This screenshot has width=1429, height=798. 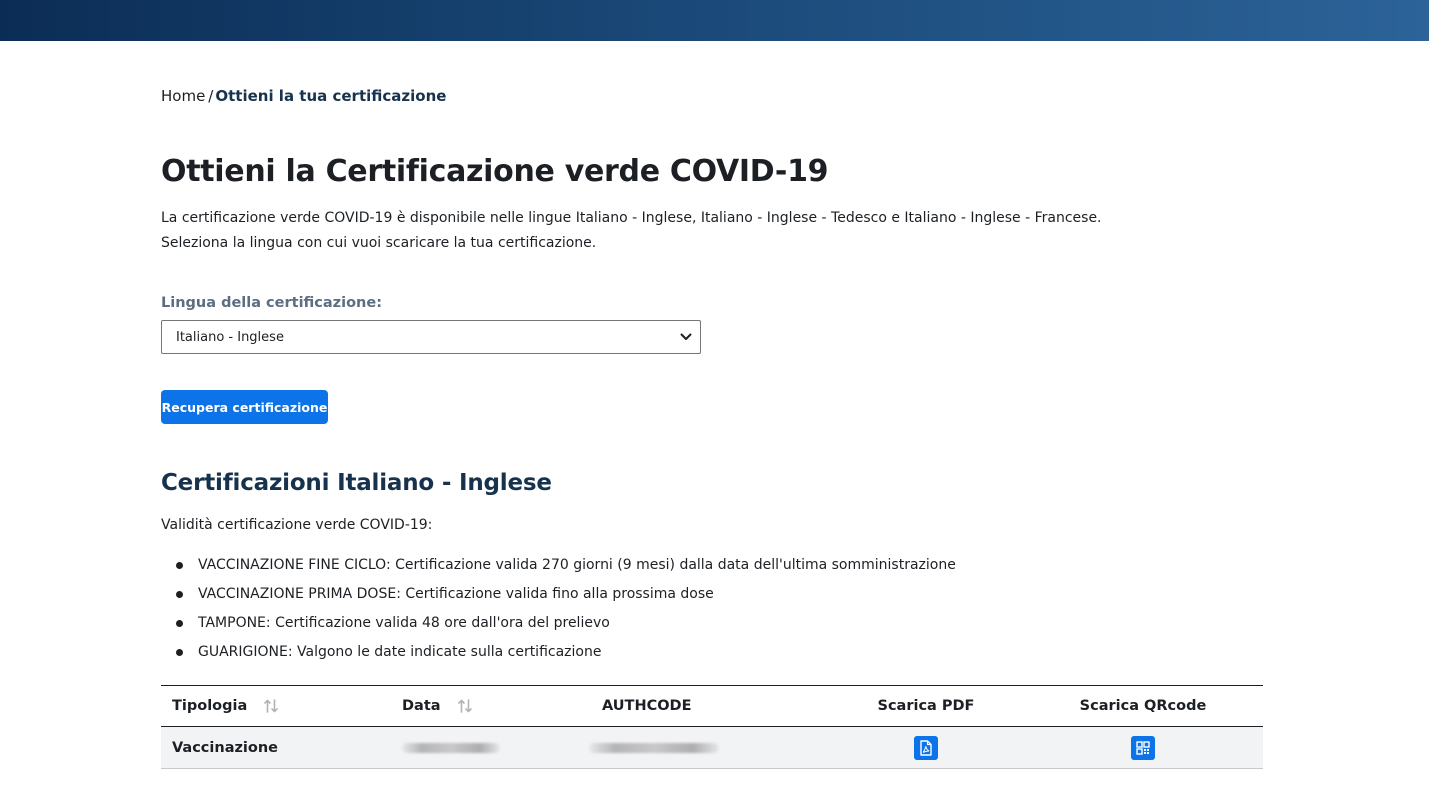 I want to click on validity-label: Validità certificazione verde COVID-19:, so click(x=297, y=525).